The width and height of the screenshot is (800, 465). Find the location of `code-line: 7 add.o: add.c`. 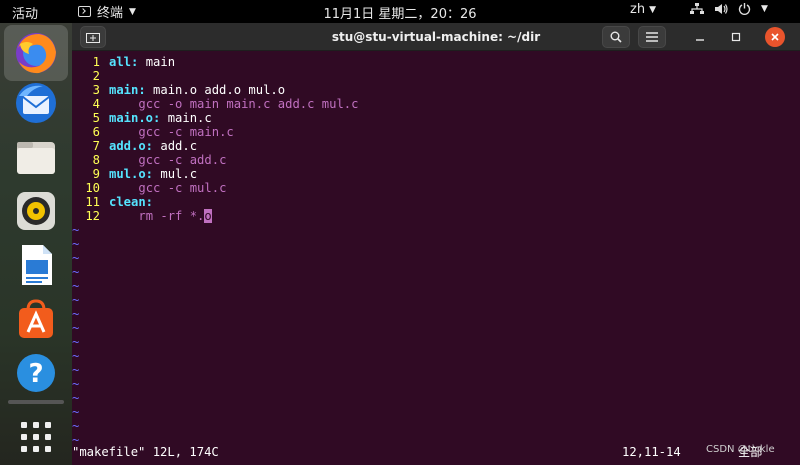

code-line: 7 add.o: add.c is located at coordinates (134, 146).